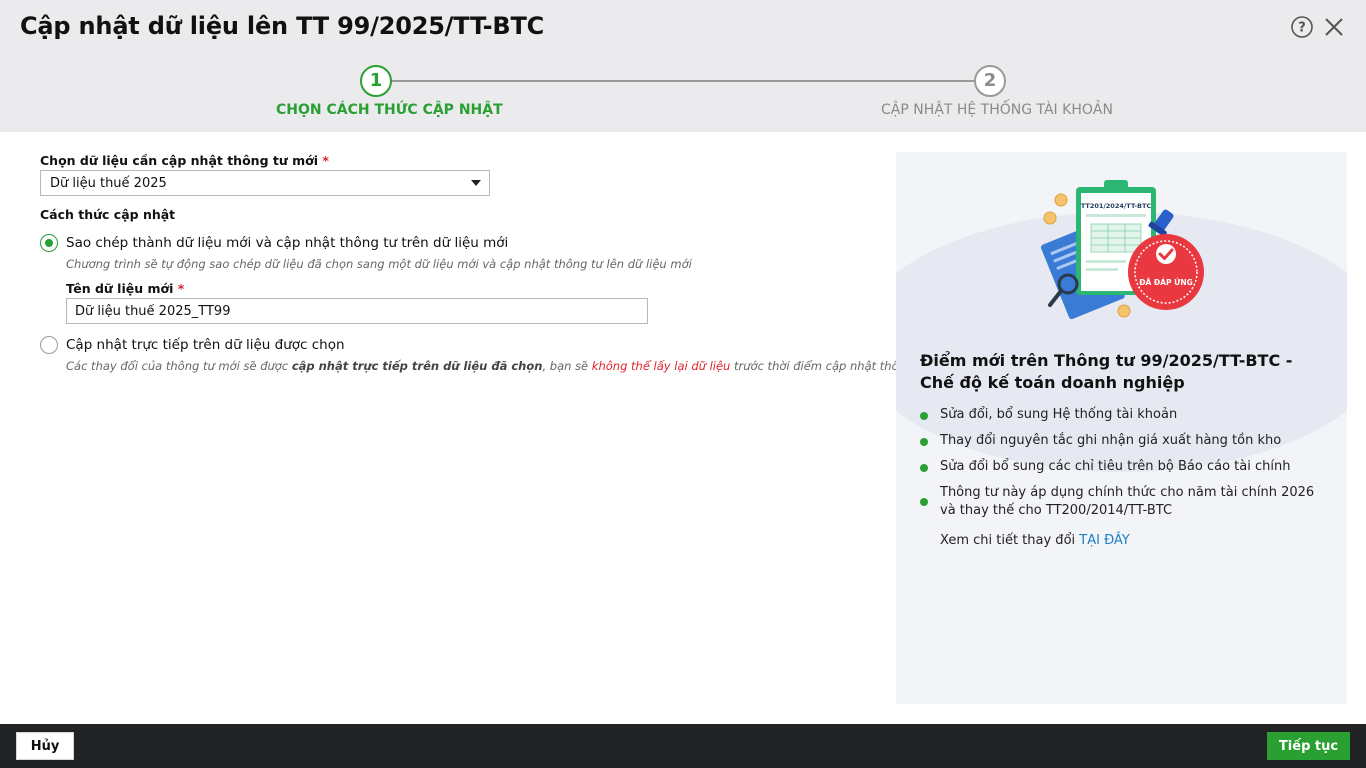 Image resolution: width=1366 pixels, height=768 pixels. I want to click on help-icon: ?, so click(1302, 27).